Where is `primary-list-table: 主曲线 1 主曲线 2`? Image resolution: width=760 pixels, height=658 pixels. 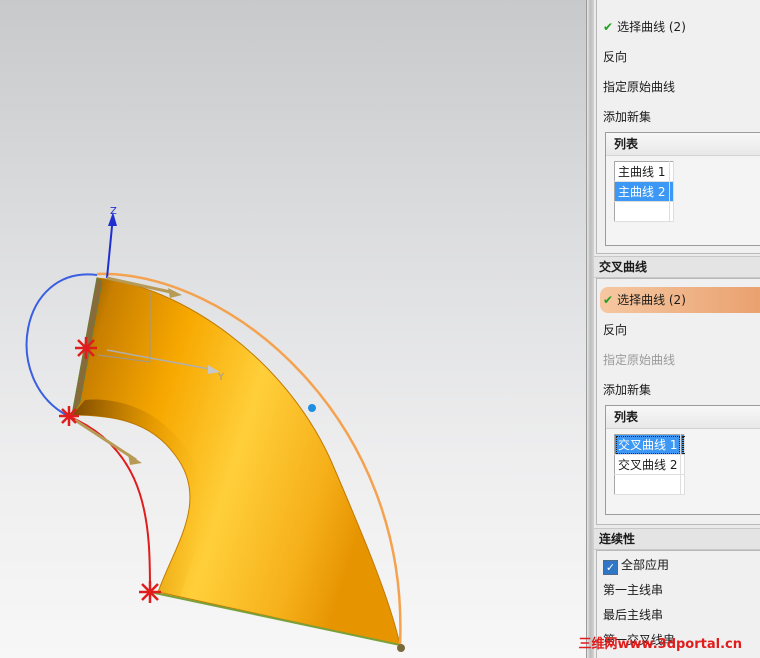
primary-list-table: 主曲线 1 主曲线 2 is located at coordinates (644, 191).